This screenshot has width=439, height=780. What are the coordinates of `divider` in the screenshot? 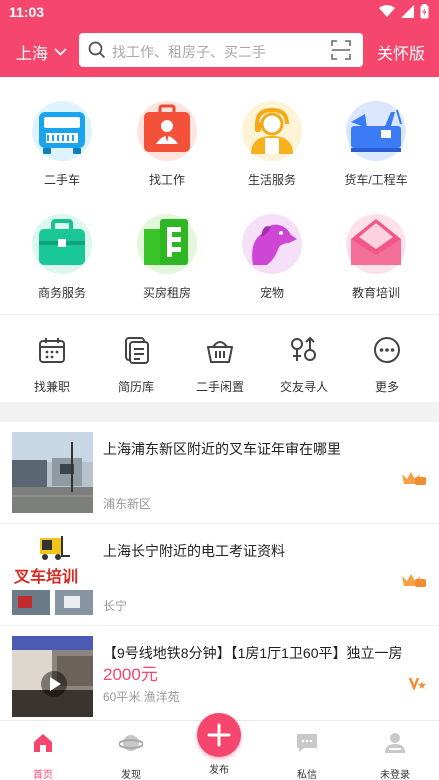 It's located at (219, 314).